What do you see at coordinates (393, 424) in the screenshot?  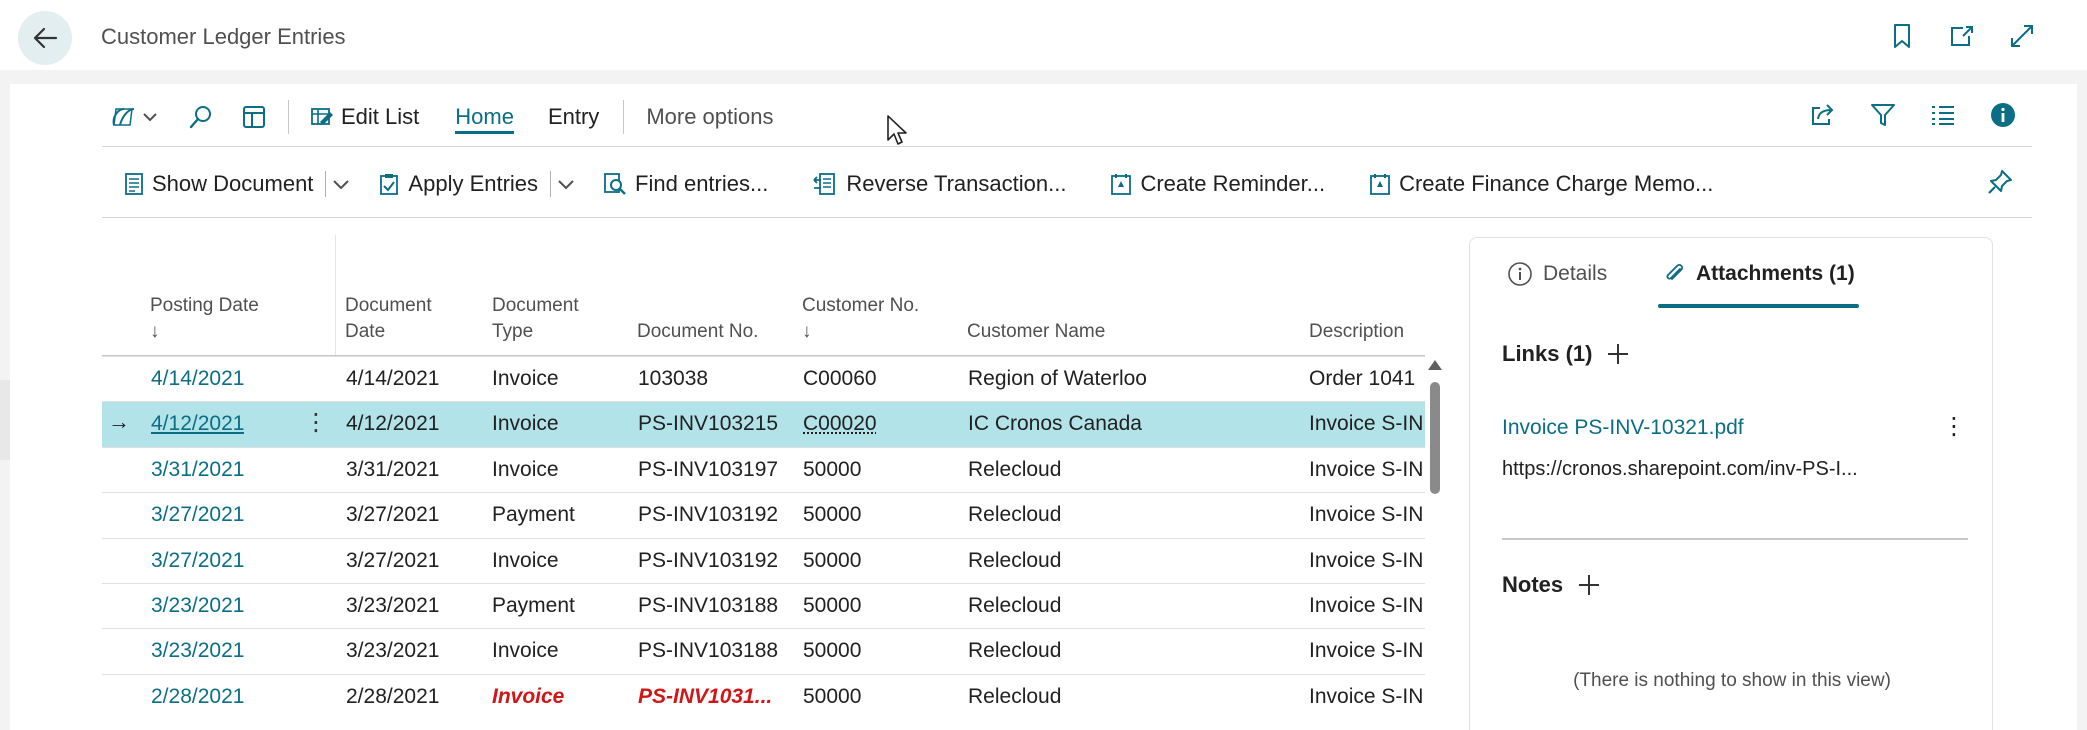 I see `cell-document-date: 4/12/2021` at bounding box center [393, 424].